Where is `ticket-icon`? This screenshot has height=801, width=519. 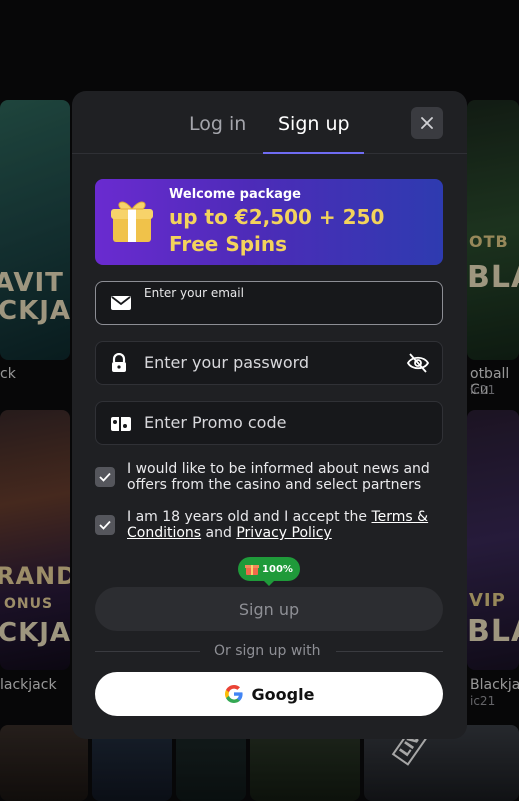
ticket-icon is located at coordinates (121, 424).